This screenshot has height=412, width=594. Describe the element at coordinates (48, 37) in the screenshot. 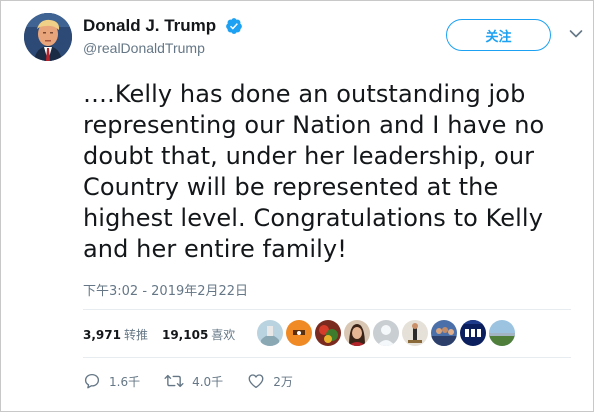

I see `avatar` at that location.